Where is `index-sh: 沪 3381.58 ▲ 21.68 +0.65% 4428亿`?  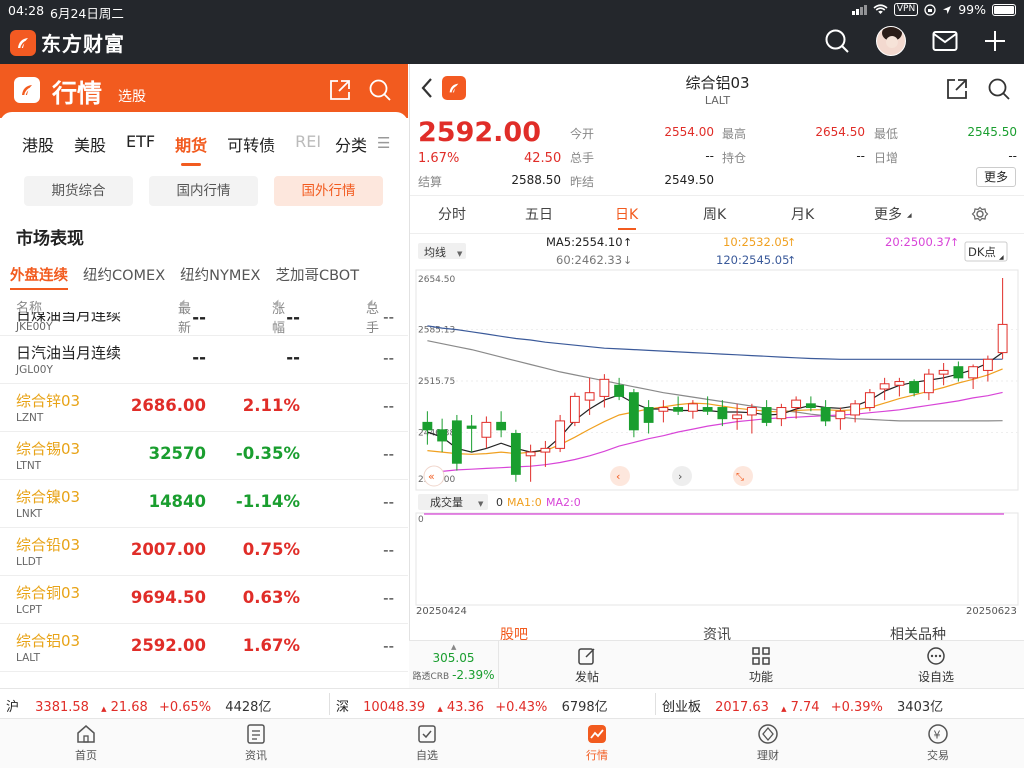
index-sh: 沪 3381.58 ▲ 21.68 +0.65% 4428亿 is located at coordinates (138, 705).